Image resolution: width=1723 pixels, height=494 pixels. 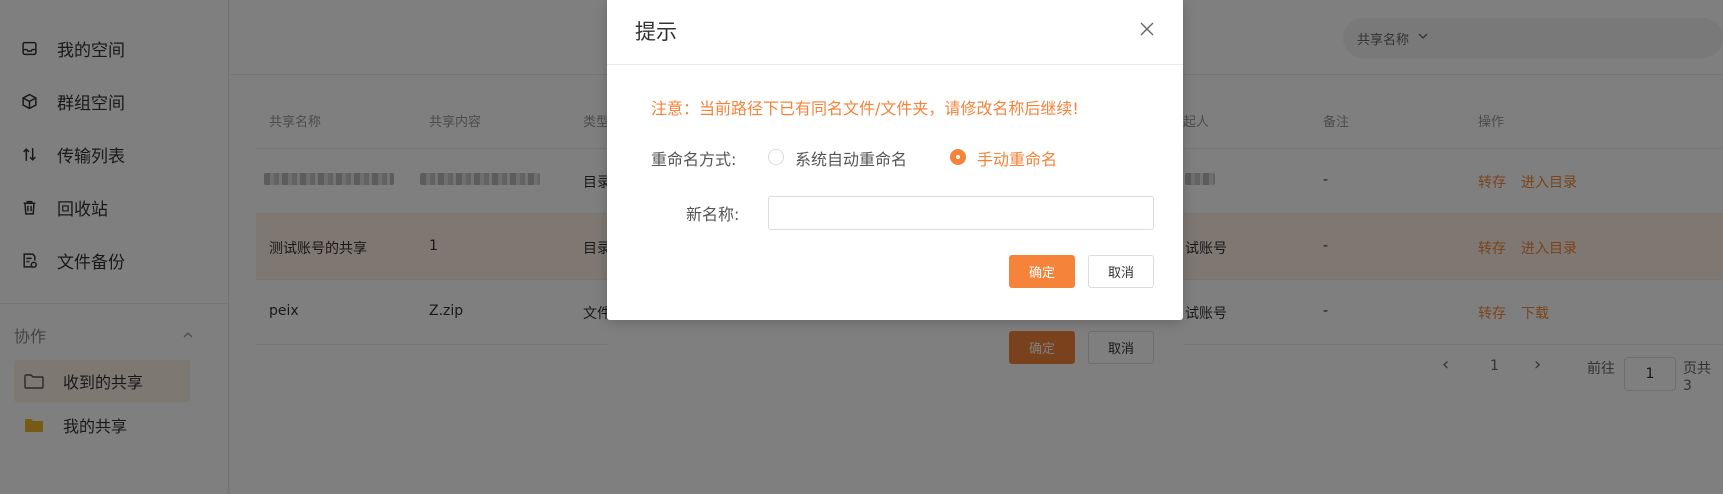 What do you see at coordinates (851, 158) in the screenshot?
I see `radio-auto-rename-label: 系统自动重命名` at bounding box center [851, 158].